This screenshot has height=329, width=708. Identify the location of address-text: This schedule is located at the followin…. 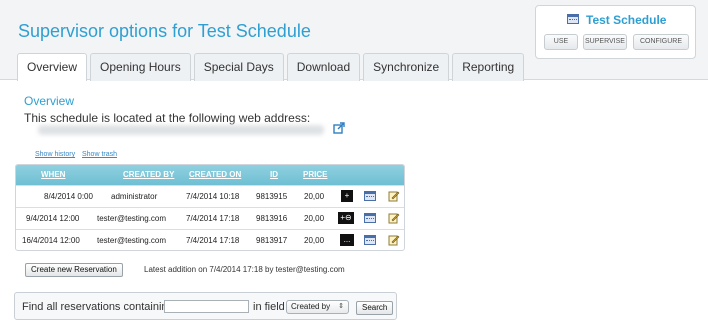
(167, 118).